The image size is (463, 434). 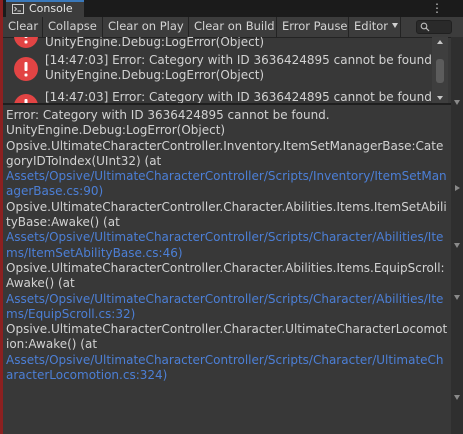 I want to click on search-icon, so click(x=425, y=27).